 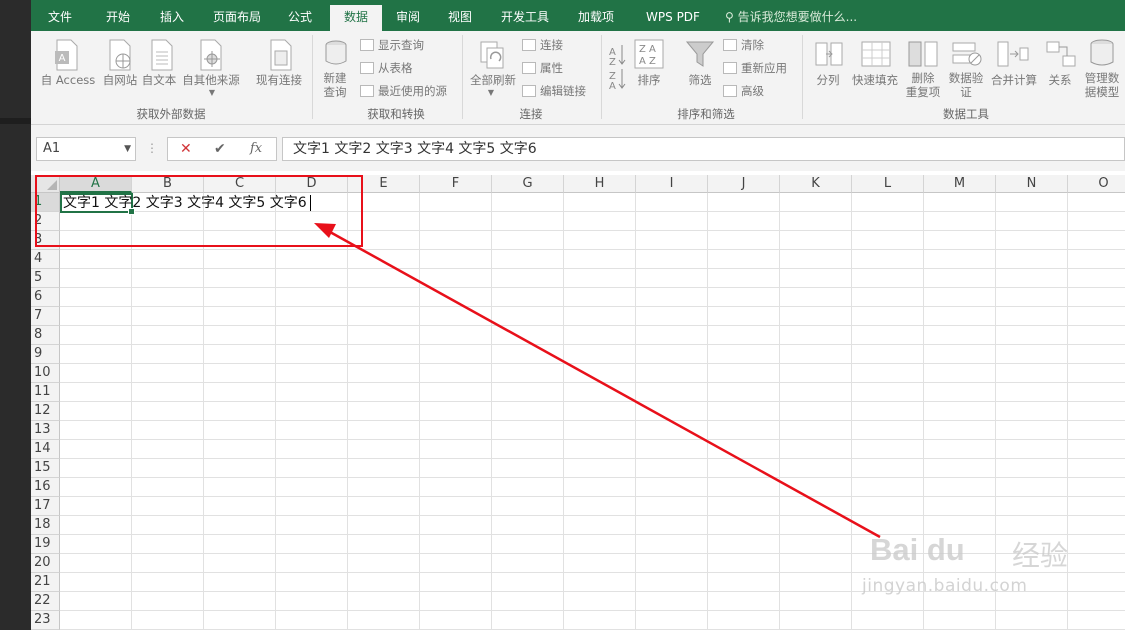 I want to click on watermark-brand: Bai du, so click(x=917, y=549).